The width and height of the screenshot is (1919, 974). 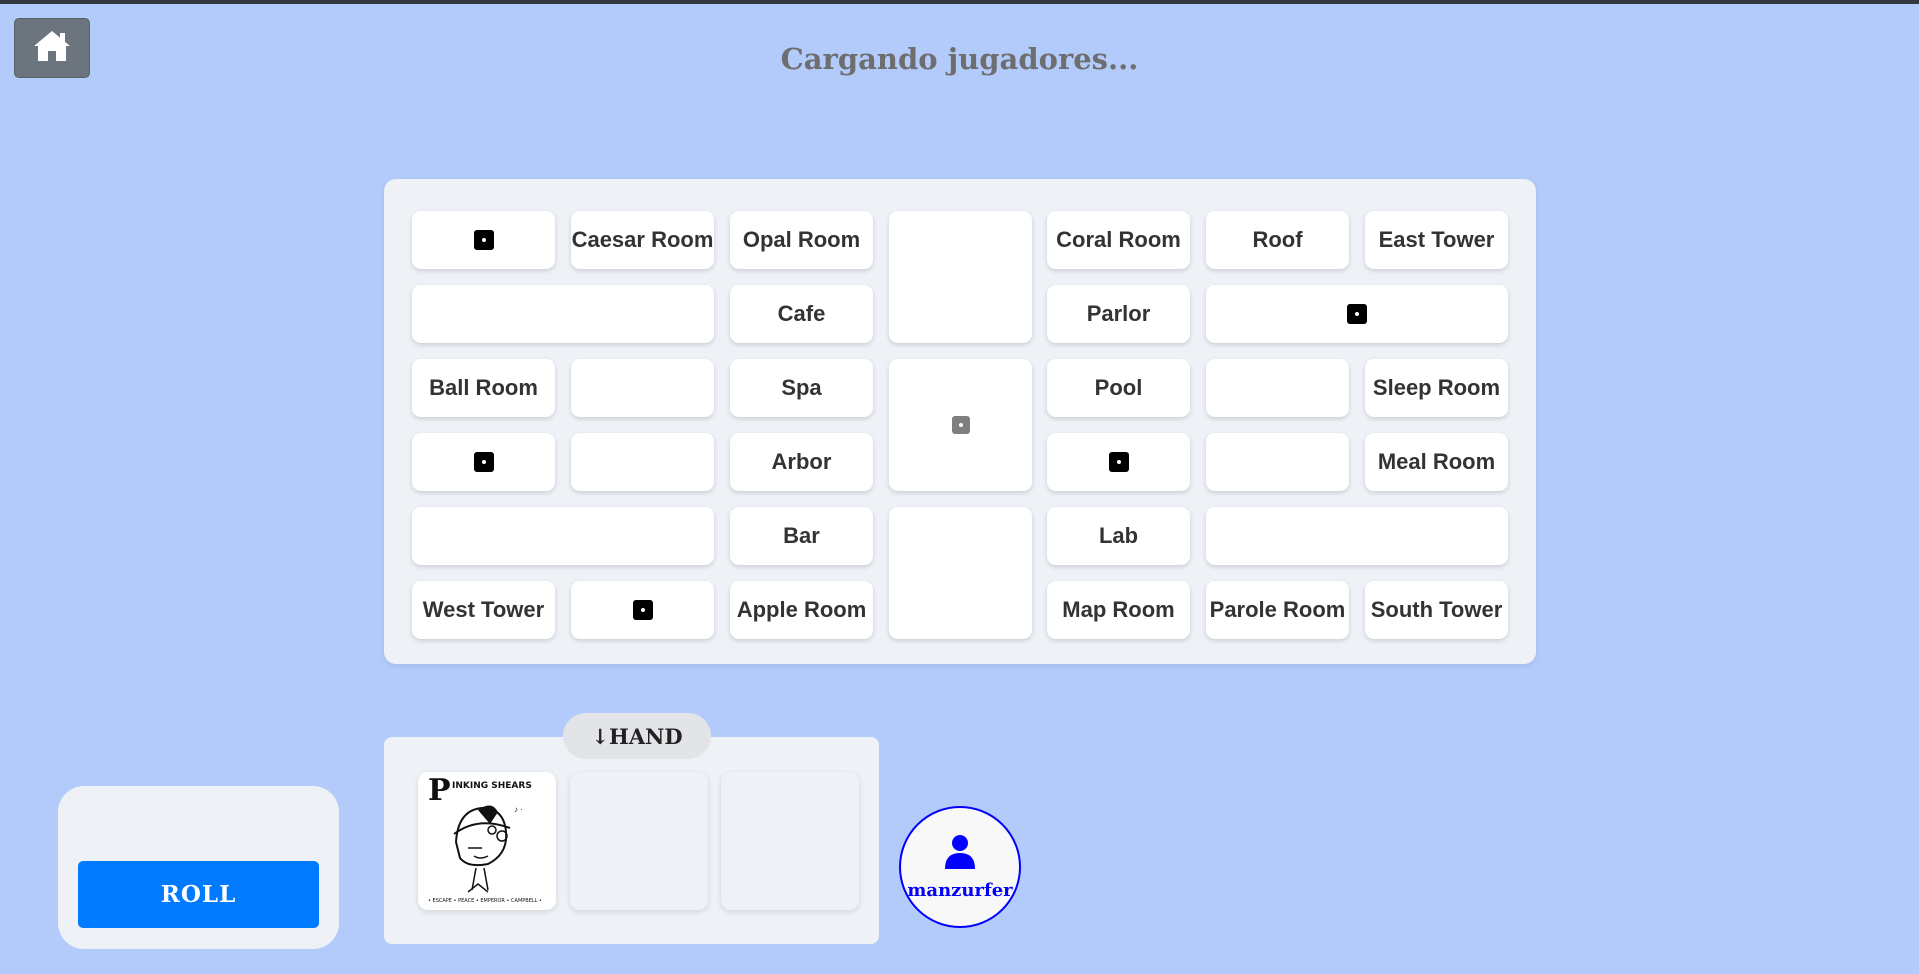 I want to click on roll-panel: ROLL, so click(x=198, y=867).